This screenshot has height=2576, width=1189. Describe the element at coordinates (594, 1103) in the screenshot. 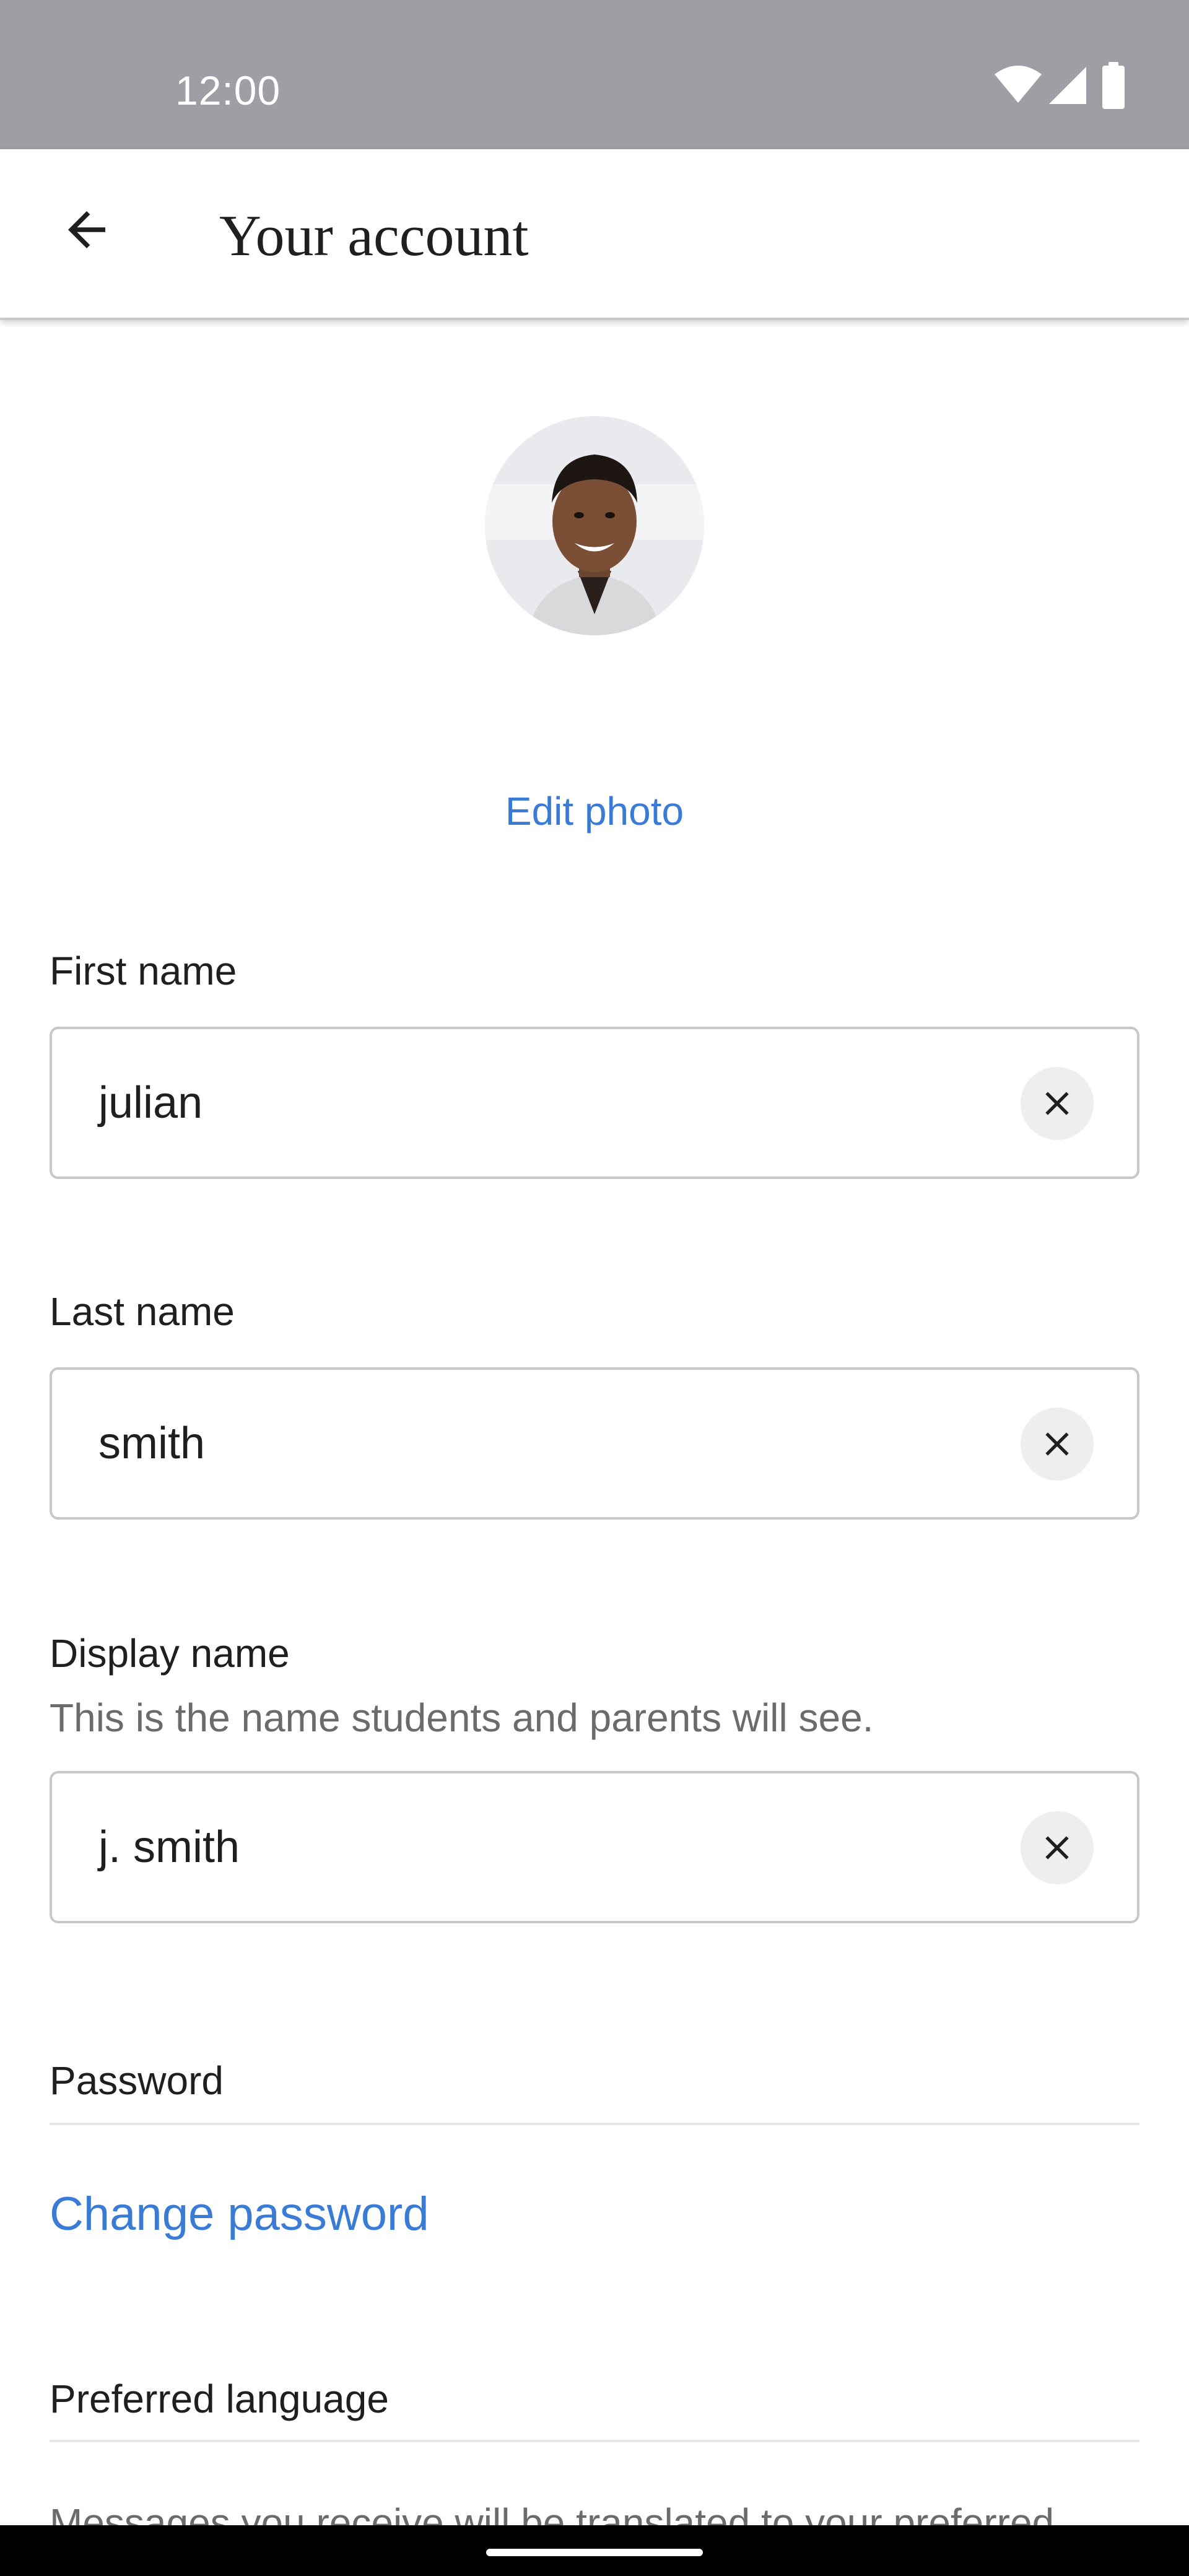

I see `first-name-field: julian` at that location.